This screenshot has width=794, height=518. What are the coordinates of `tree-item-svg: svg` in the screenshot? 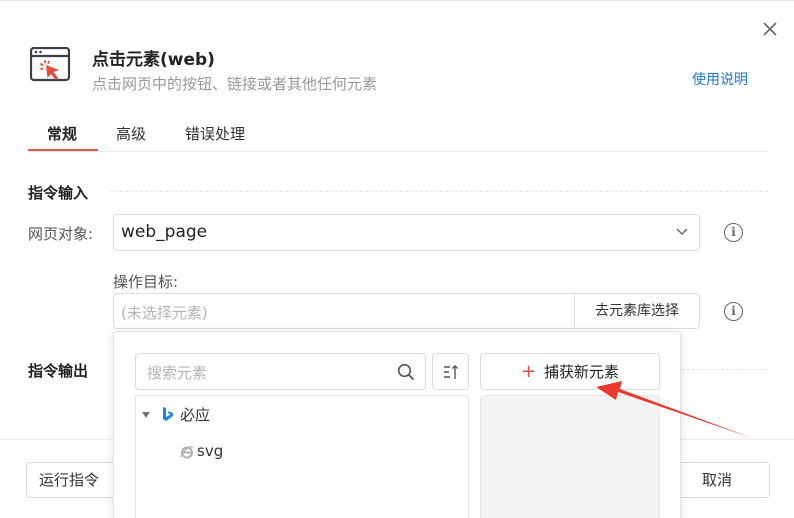 It's located at (302, 452).